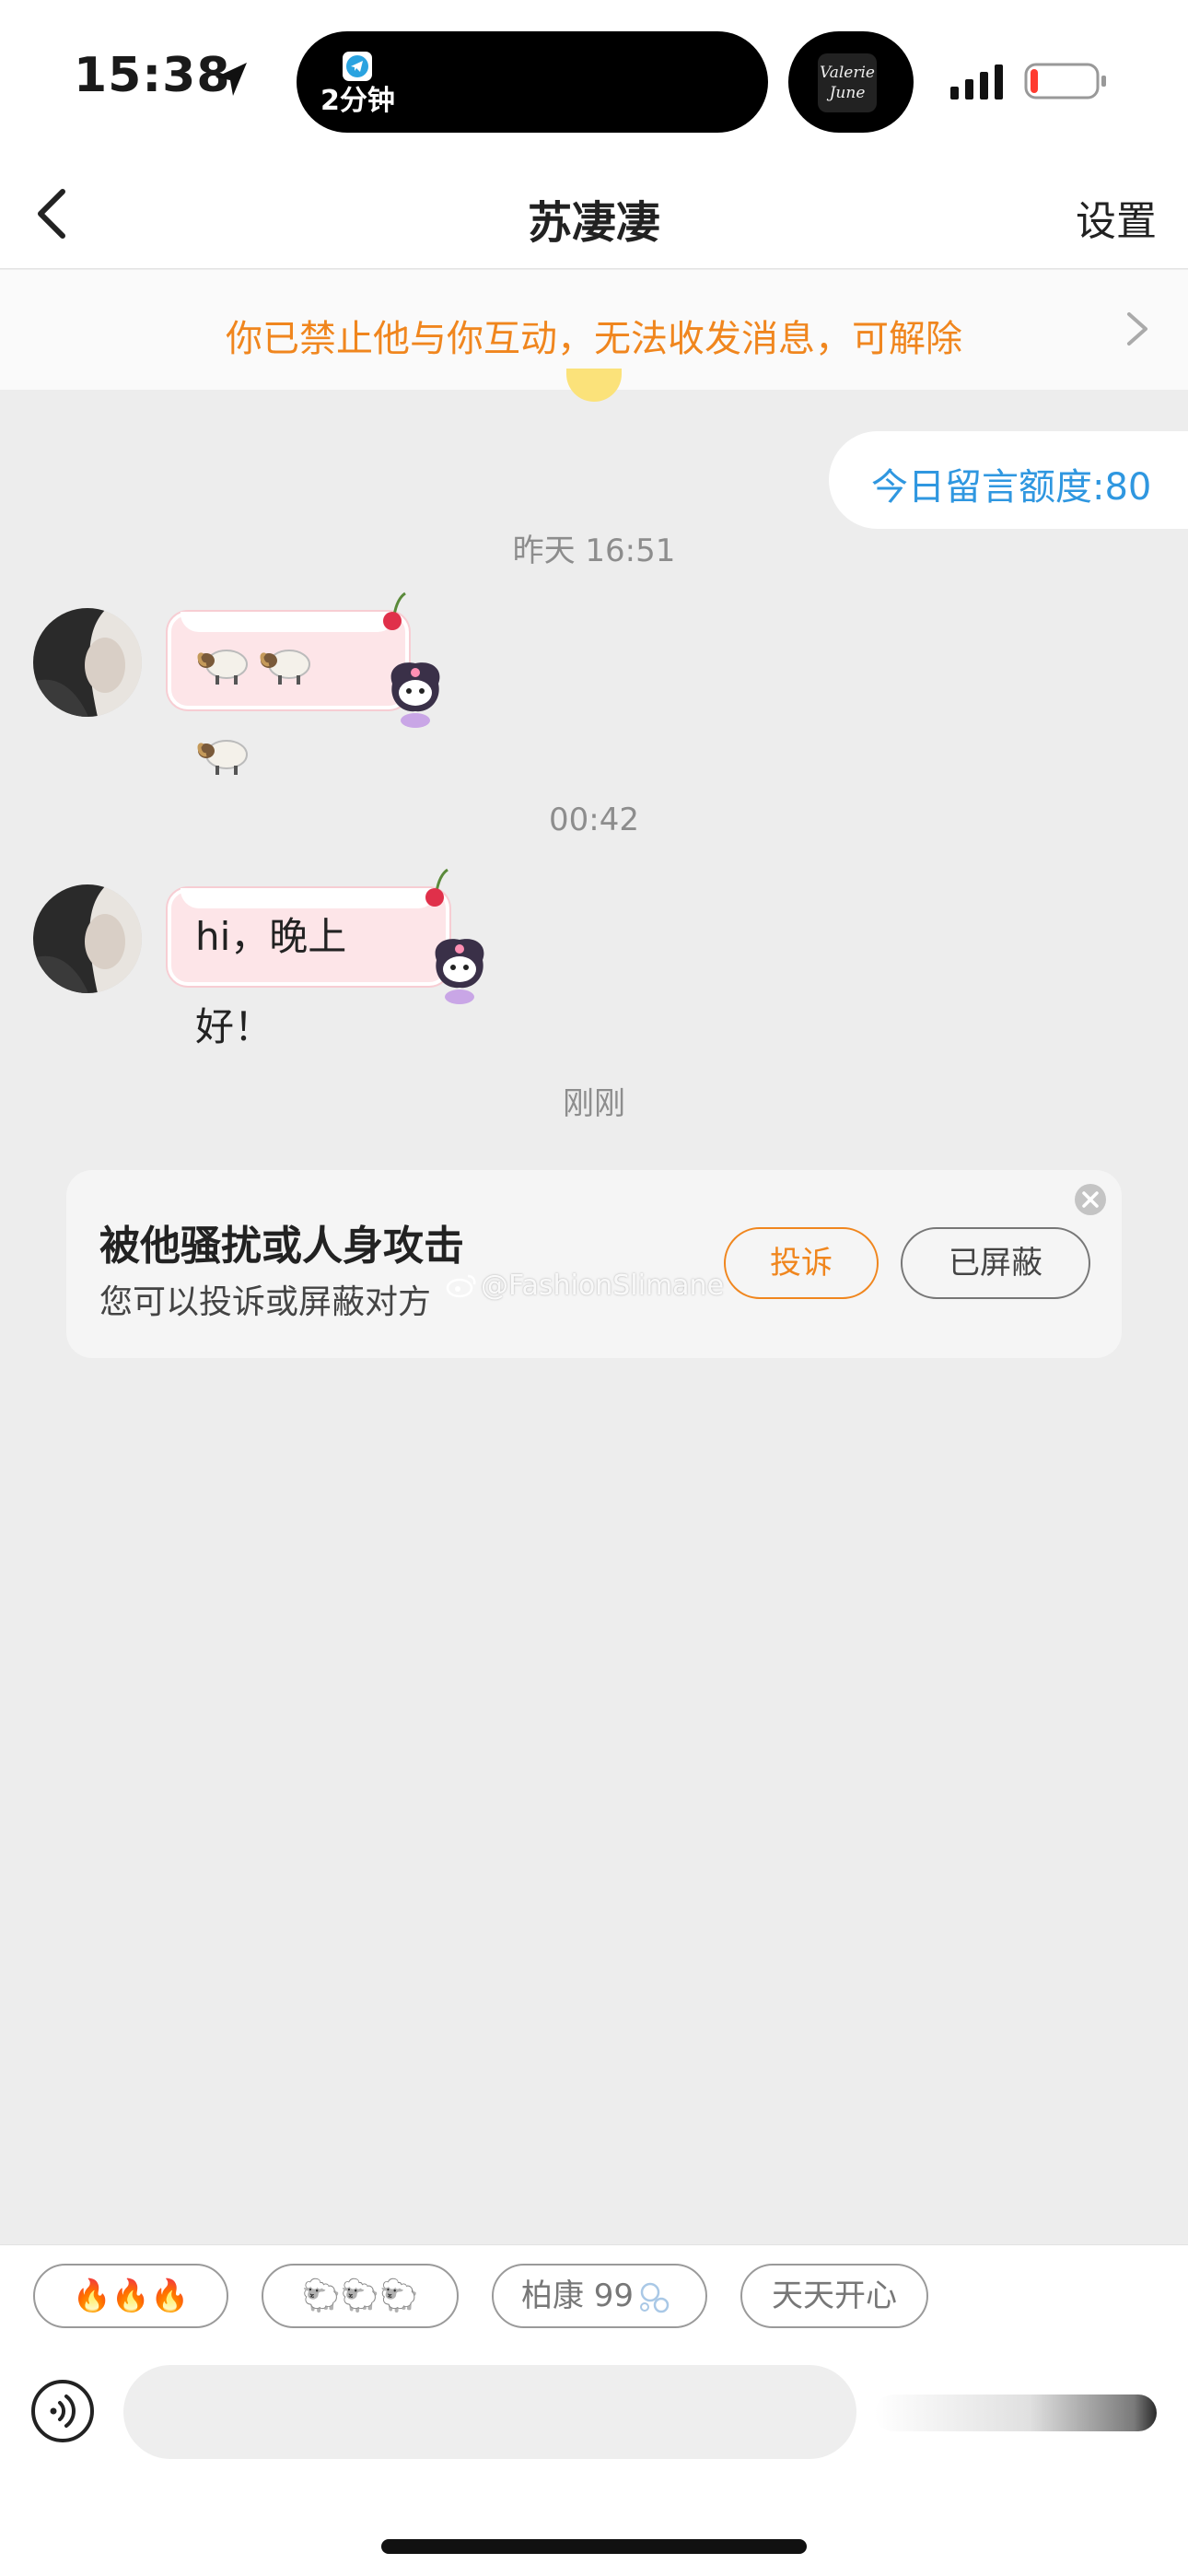  What do you see at coordinates (594, 820) in the screenshot?
I see `timestamp: 00:42` at bounding box center [594, 820].